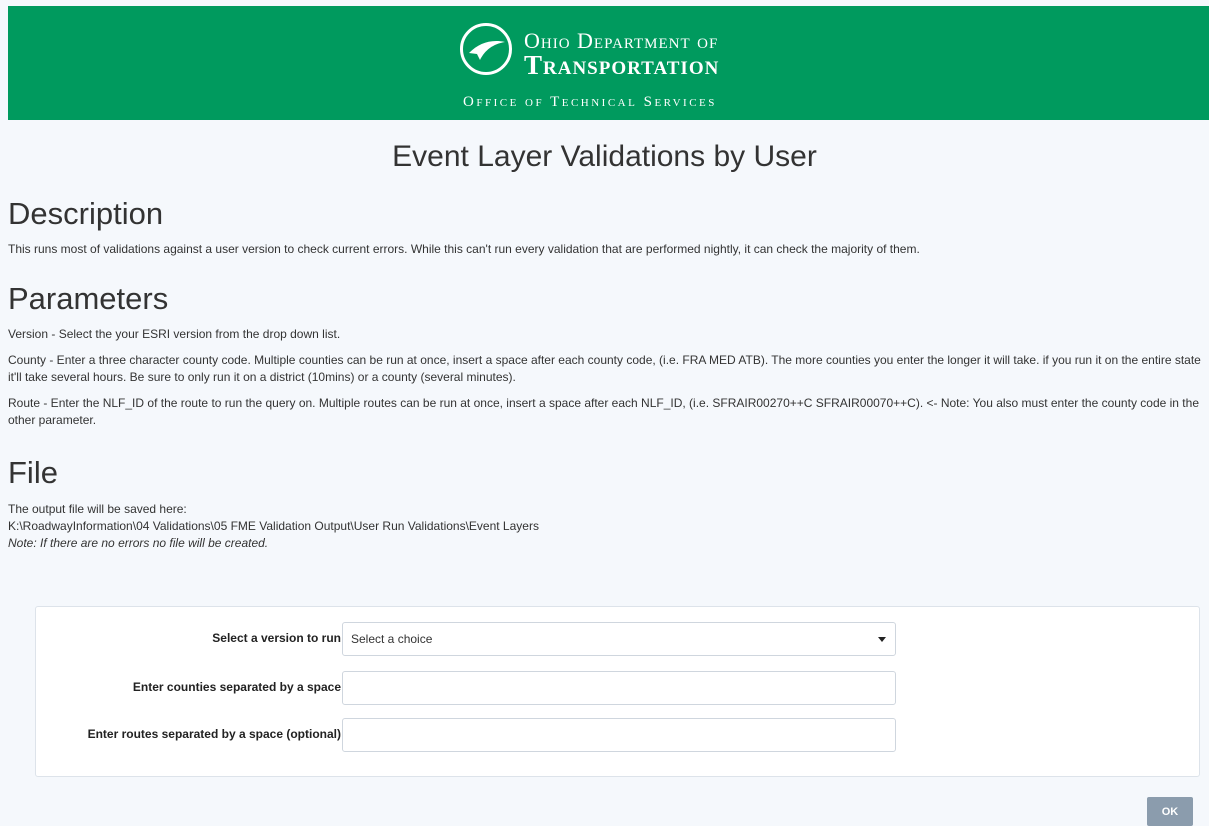  I want to click on header-transportation-line: Transportation, so click(622, 65).